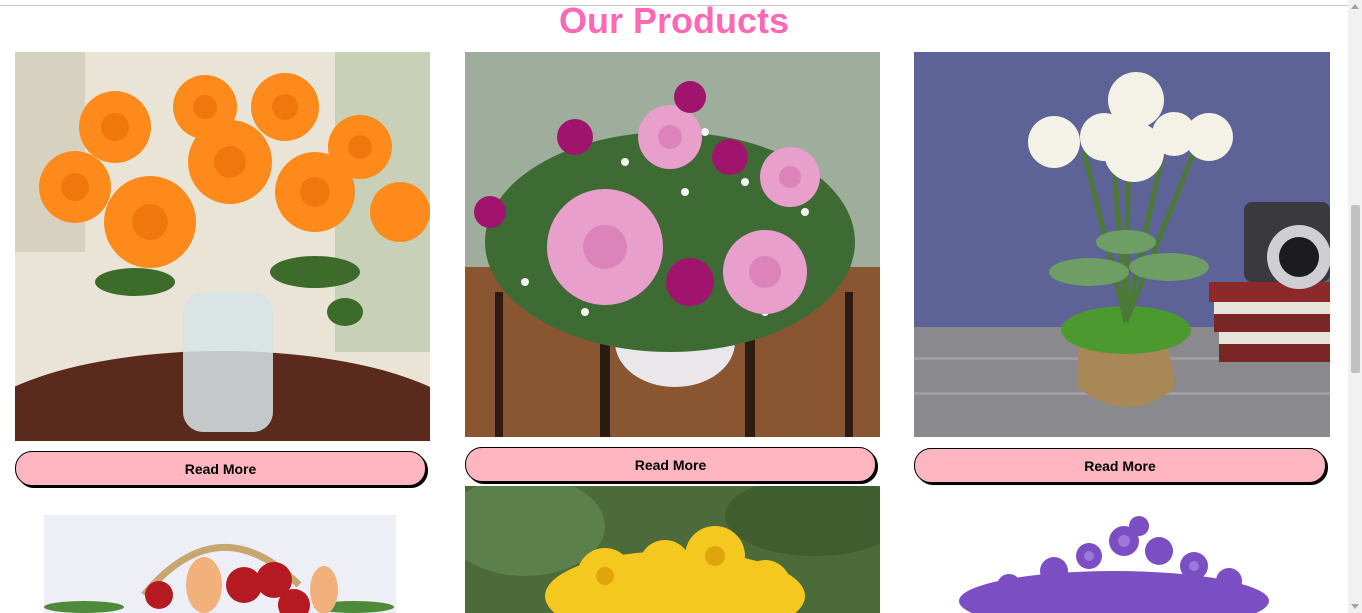  Describe the element at coordinates (1355, 289) in the screenshot. I see `scrollbar-thumb` at that location.